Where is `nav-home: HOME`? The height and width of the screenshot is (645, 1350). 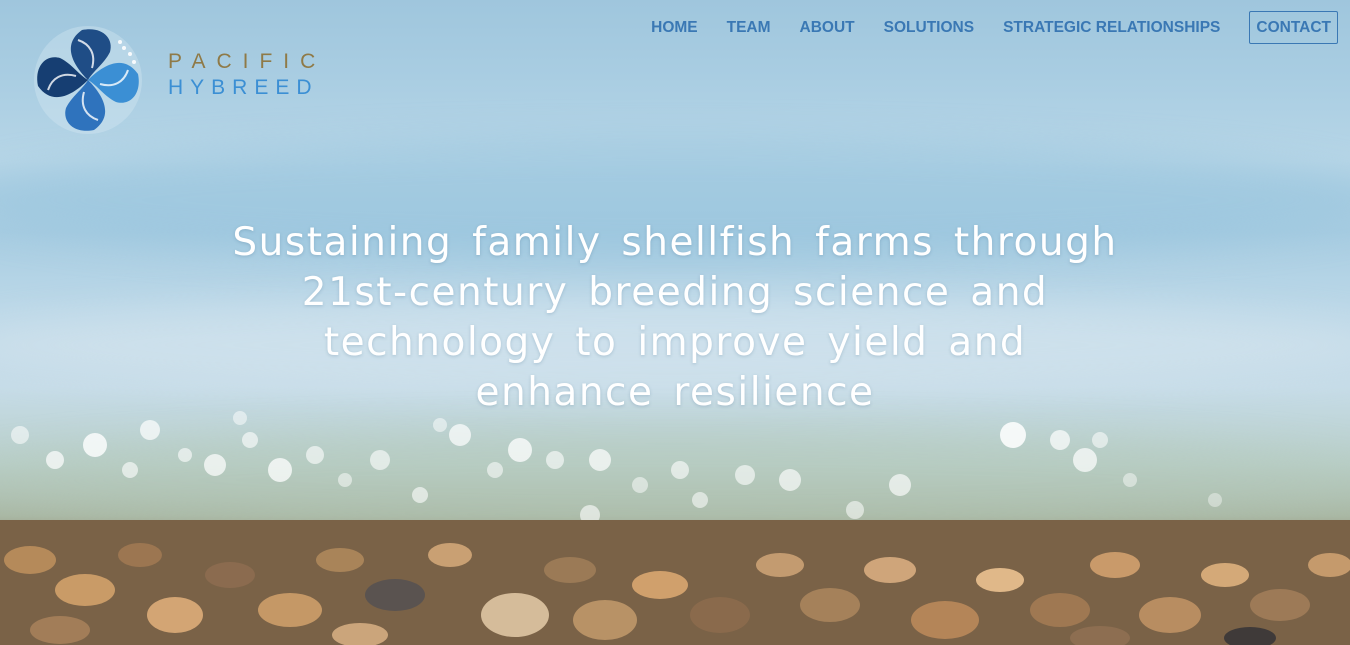
nav-home: HOME is located at coordinates (674, 27).